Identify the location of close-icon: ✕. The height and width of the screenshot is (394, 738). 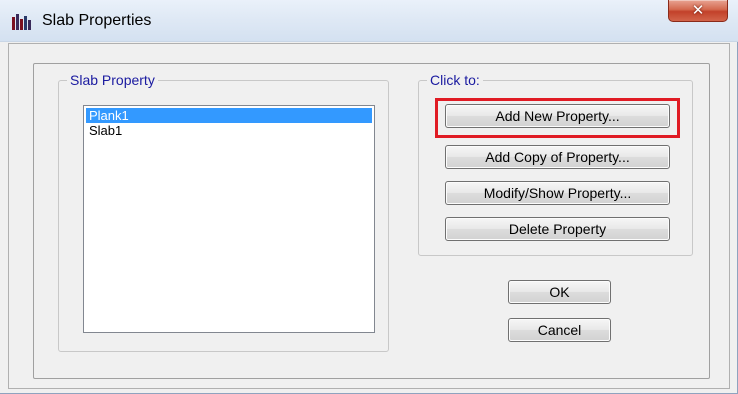
(698, 10).